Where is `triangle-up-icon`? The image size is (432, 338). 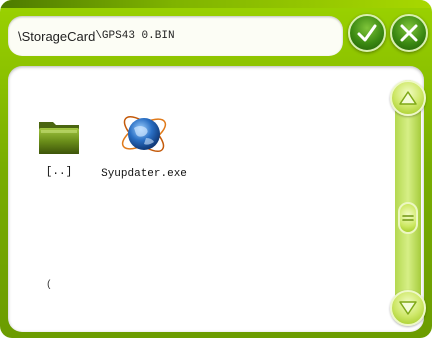
triangle-up-icon is located at coordinates (408, 98).